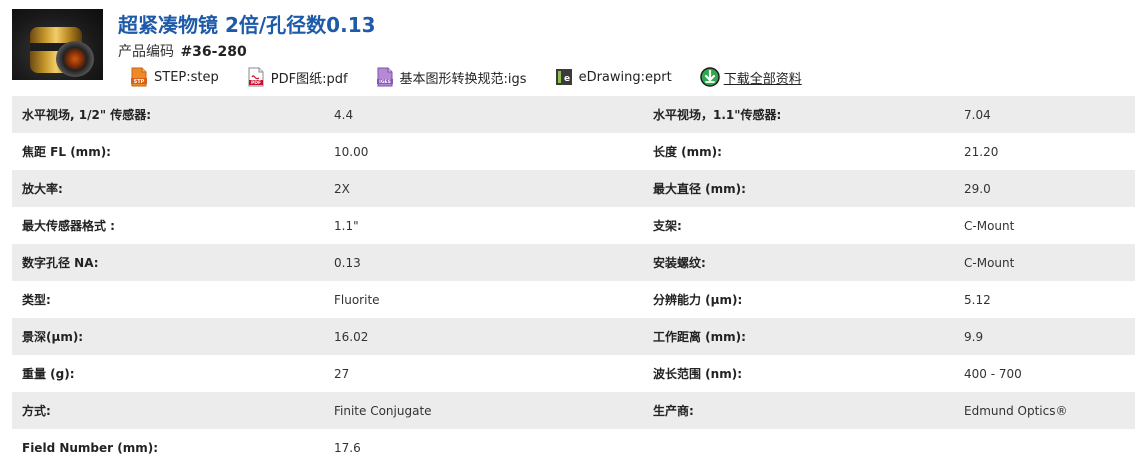 Image resolution: width=1135 pixels, height=466 pixels. Describe the element at coordinates (483, 299) in the screenshot. I see `spec-value: Fluorite` at that location.